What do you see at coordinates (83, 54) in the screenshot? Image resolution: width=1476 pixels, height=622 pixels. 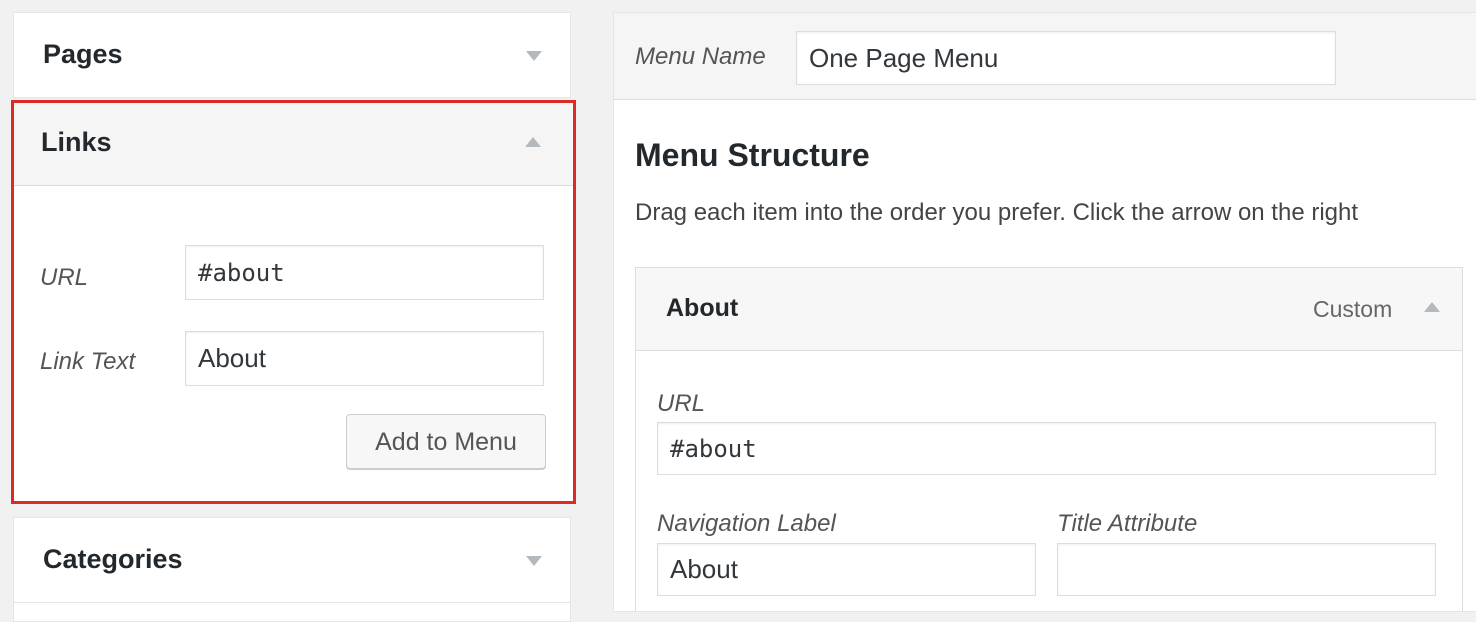 I see `pages-title: Pages` at bounding box center [83, 54].